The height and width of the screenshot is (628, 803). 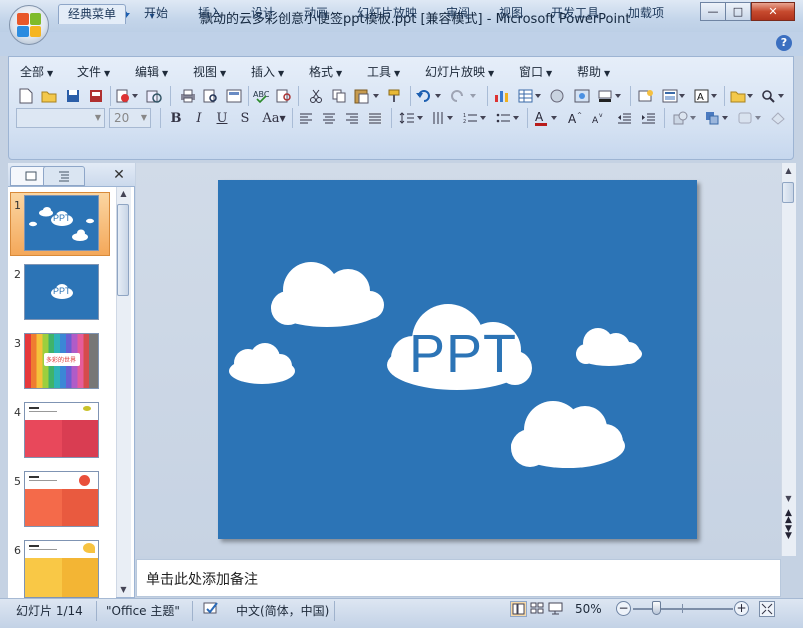 What do you see at coordinates (463, 354) in the screenshot?
I see `slide-title-text: PPT` at bounding box center [463, 354].